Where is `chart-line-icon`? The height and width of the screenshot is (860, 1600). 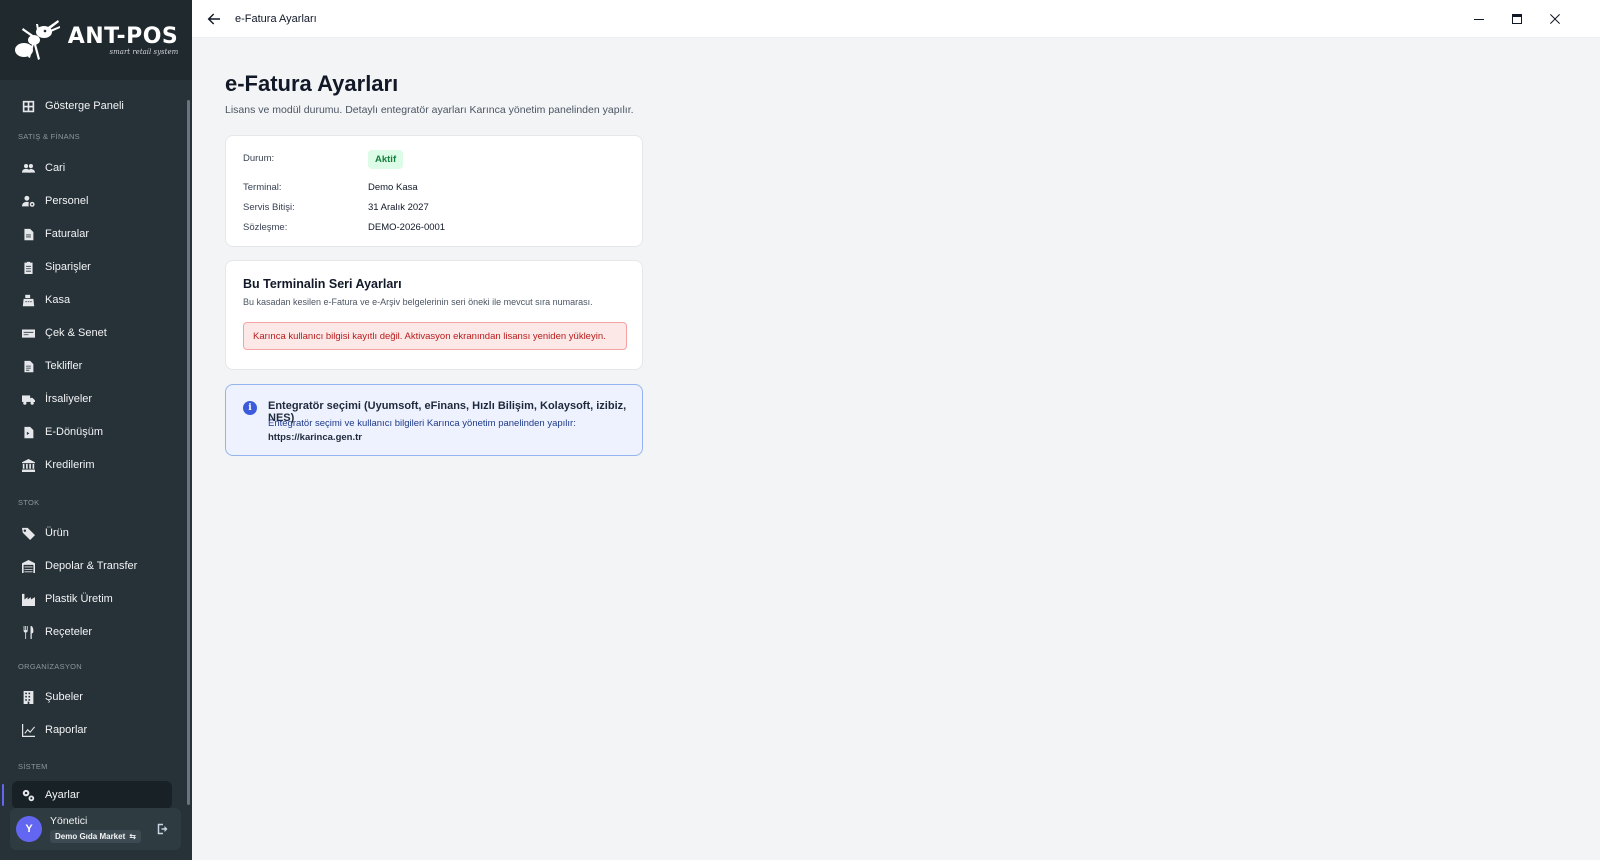
chart-line-icon is located at coordinates (28, 730).